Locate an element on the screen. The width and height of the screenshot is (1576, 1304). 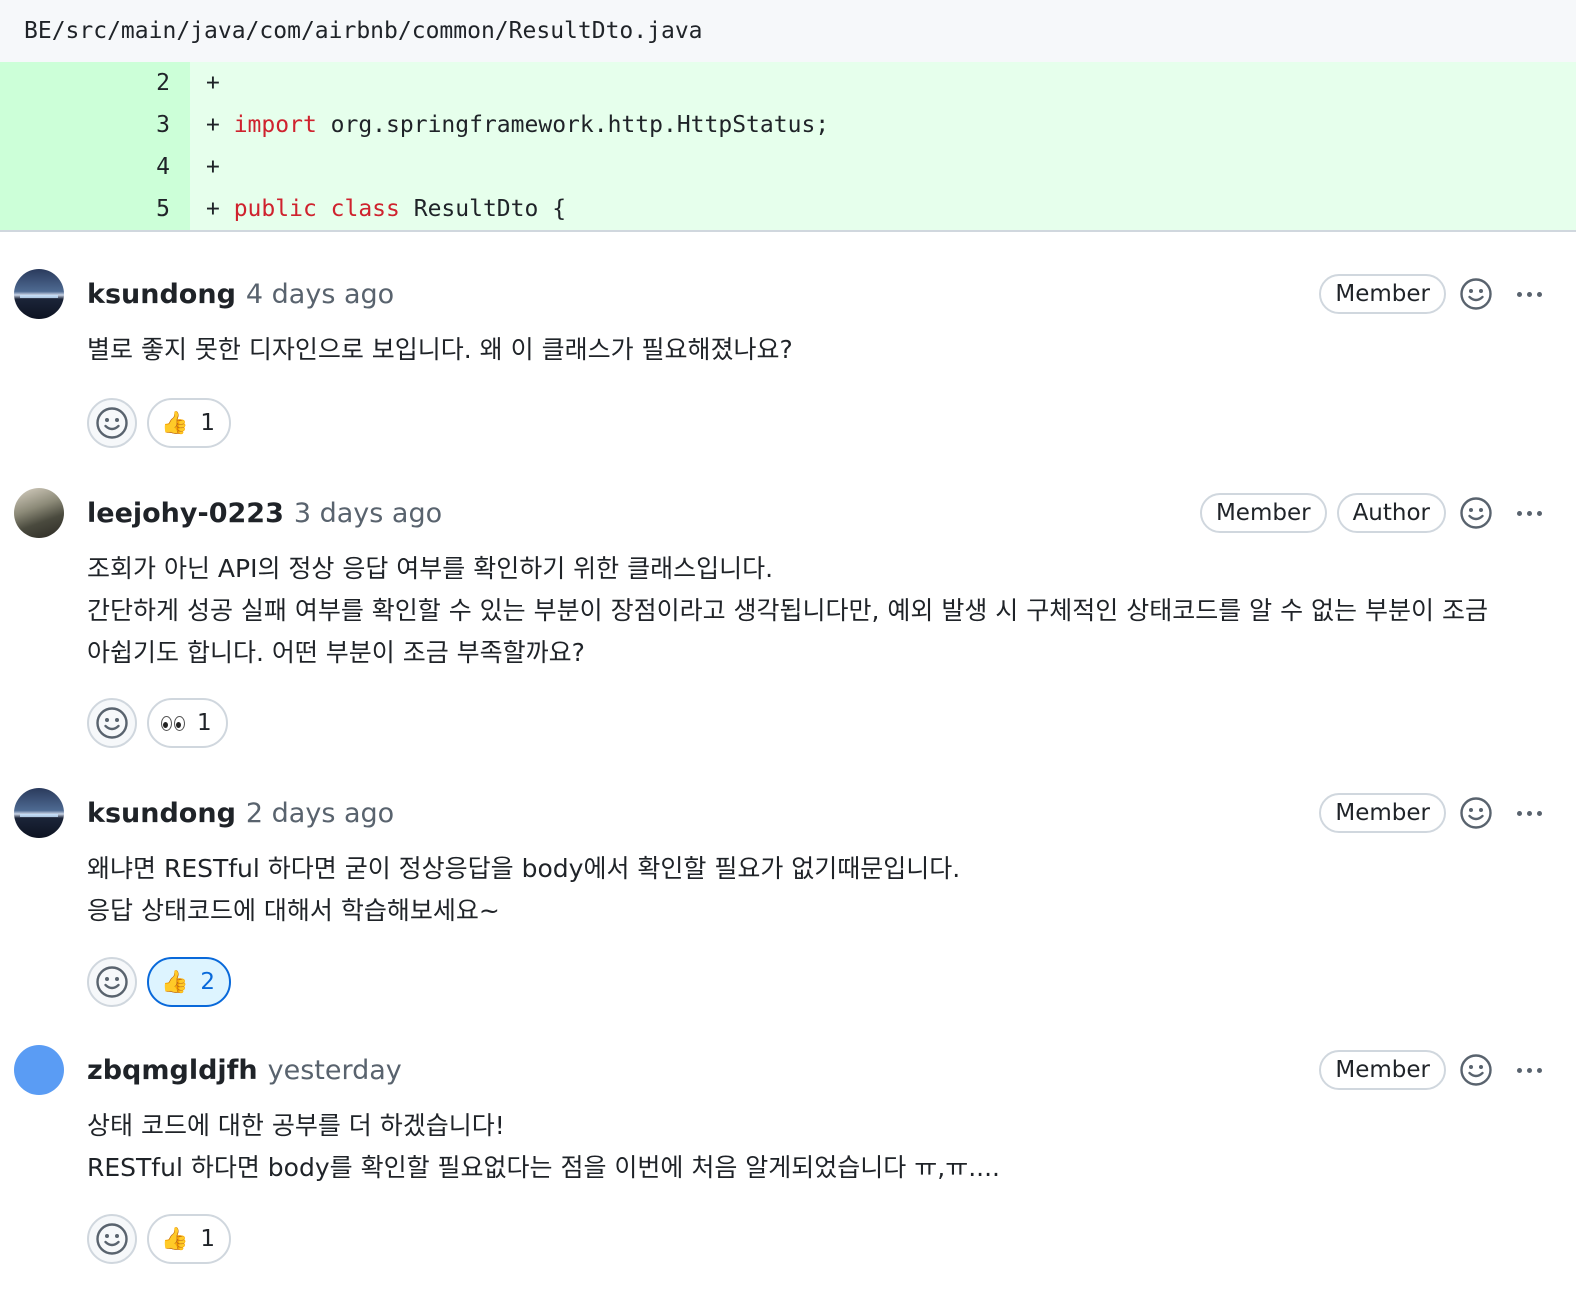
code-keyword: public class is located at coordinates (316, 209).